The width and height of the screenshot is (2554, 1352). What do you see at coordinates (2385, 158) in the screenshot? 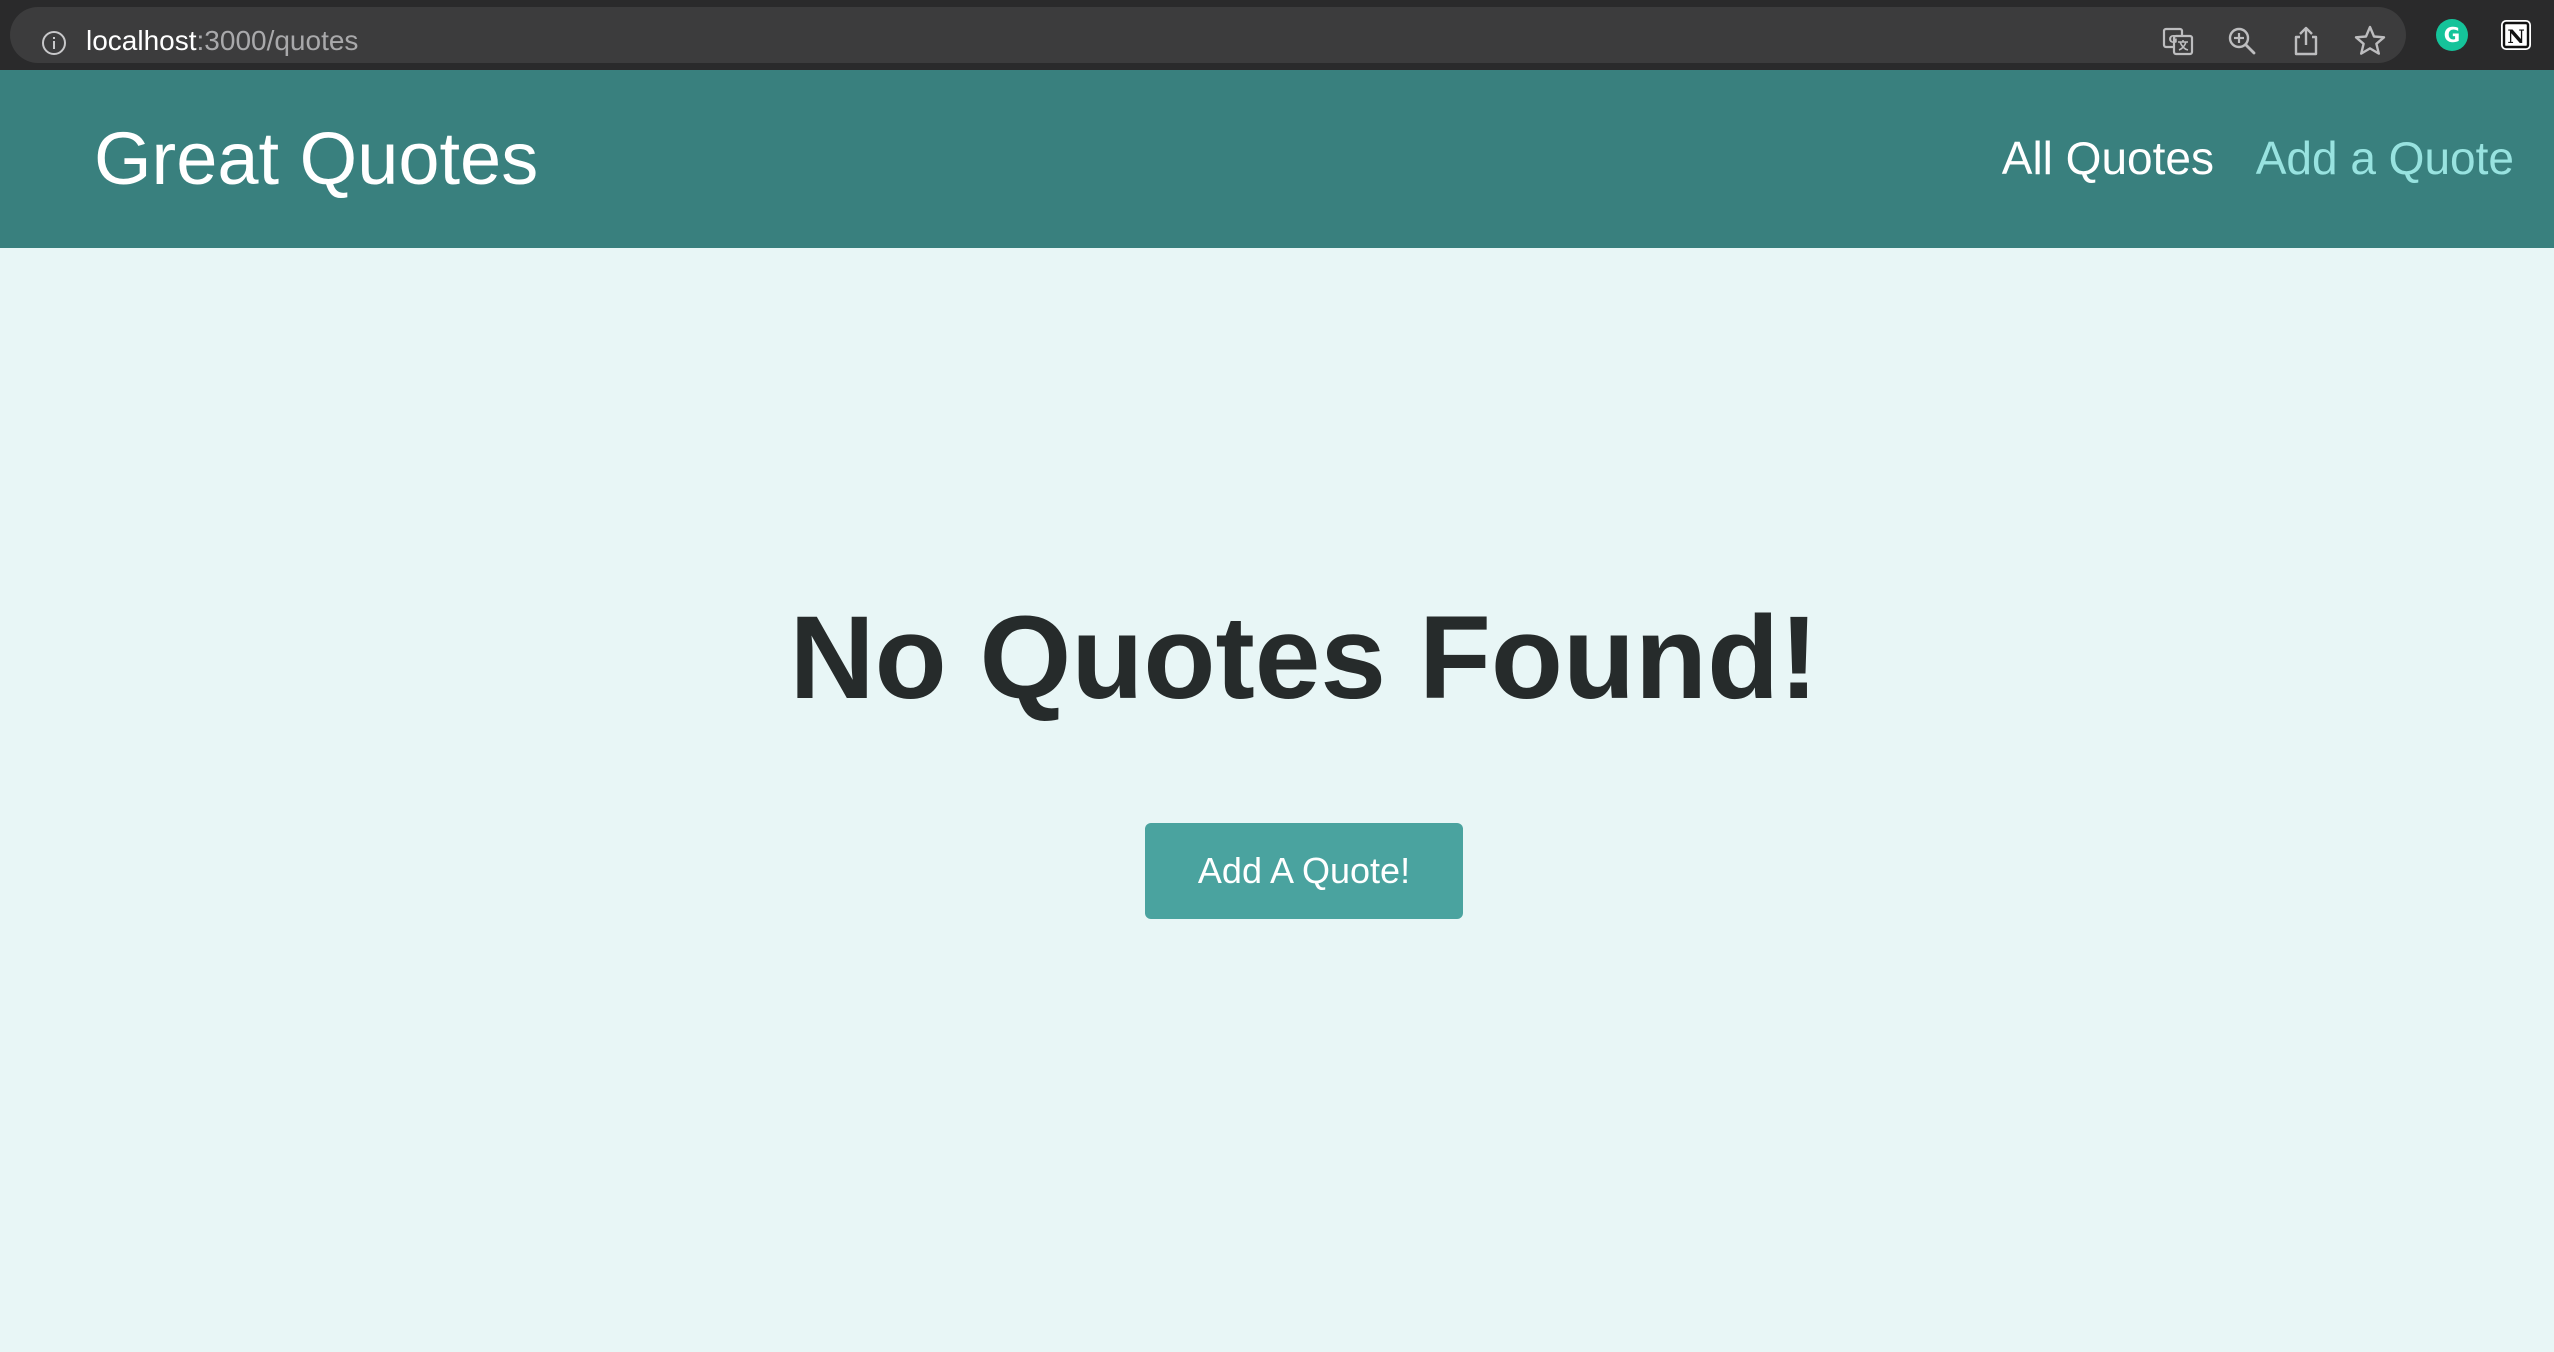
I see `nav-link-add-quote: Add a Quote` at bounding box center [2385, 158].